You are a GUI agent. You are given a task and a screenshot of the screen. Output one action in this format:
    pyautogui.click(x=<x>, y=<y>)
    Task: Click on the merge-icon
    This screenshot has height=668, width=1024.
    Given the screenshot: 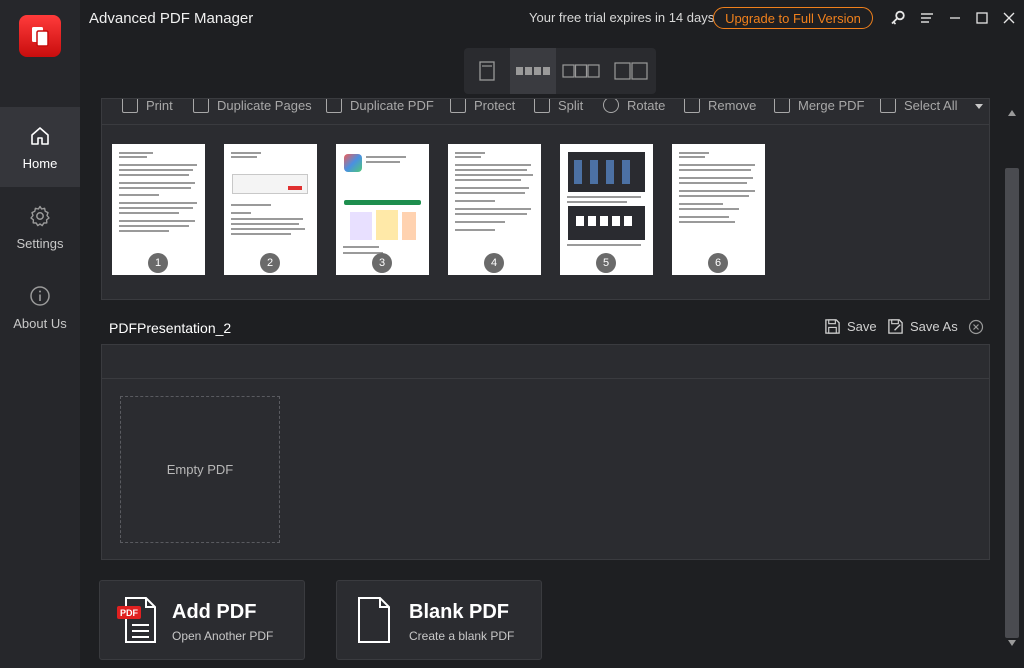 What is the action you would take?
    pyautogui.click(x=782, y=106)
    